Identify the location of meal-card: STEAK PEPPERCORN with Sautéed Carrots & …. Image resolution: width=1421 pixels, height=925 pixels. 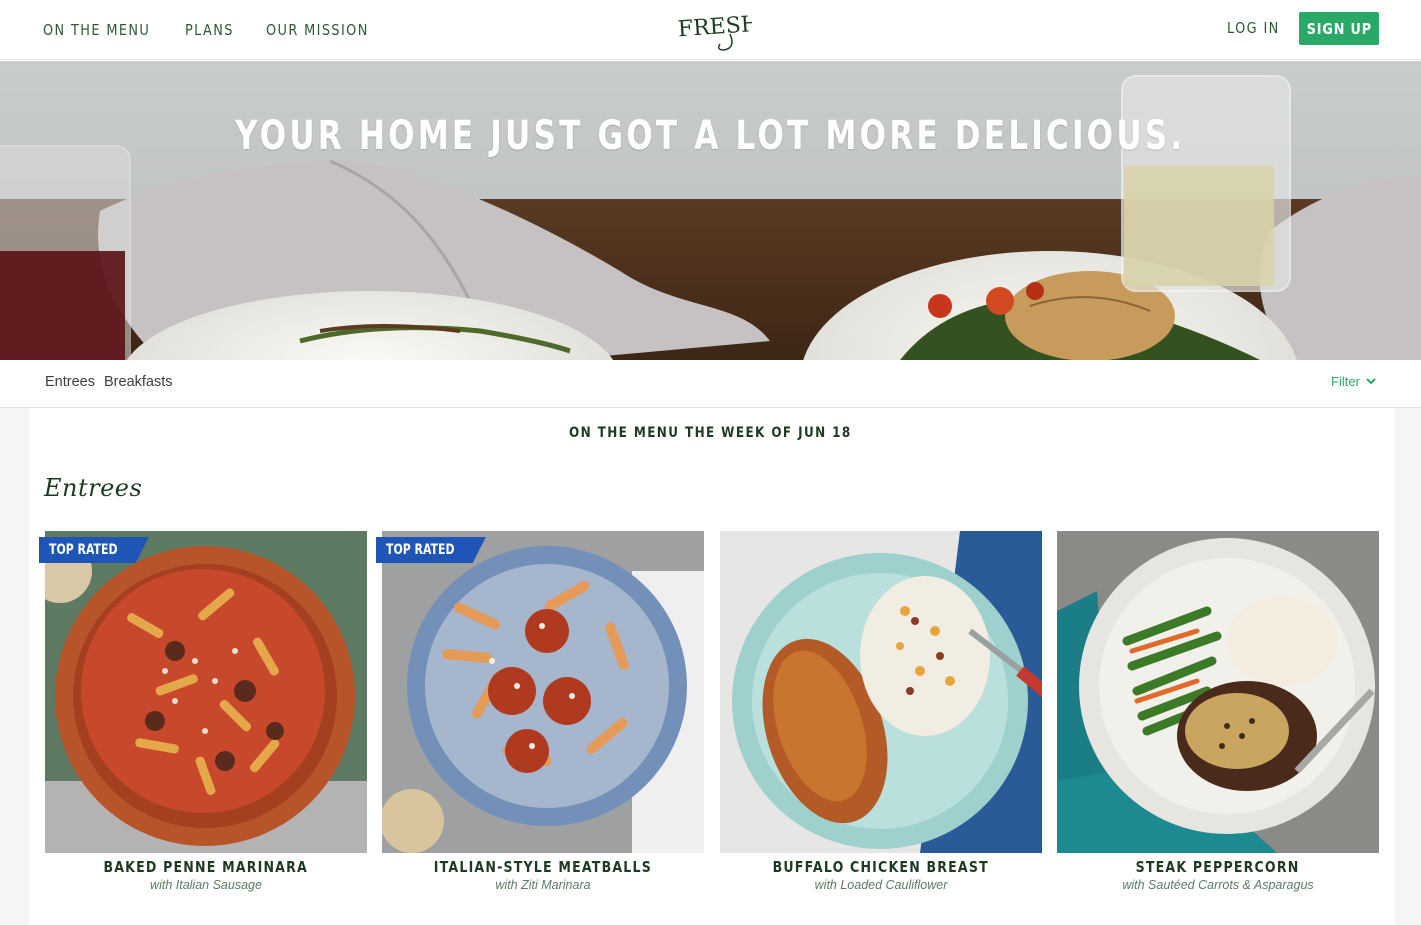
(1218, 721).